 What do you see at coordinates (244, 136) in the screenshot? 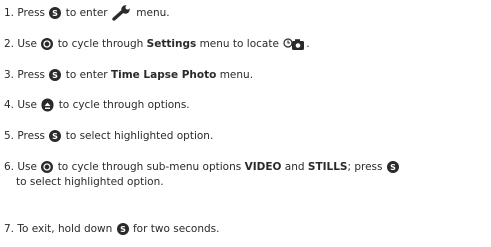
I see `step-5: 5. Press S to select highlighted option.` at bounding box center [244, 136].